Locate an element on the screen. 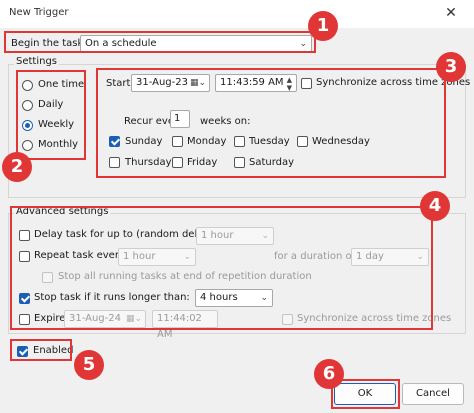 The width and height of the screenshot is (474, 413). badge-6: 6 is located at coordinates (329, 374).